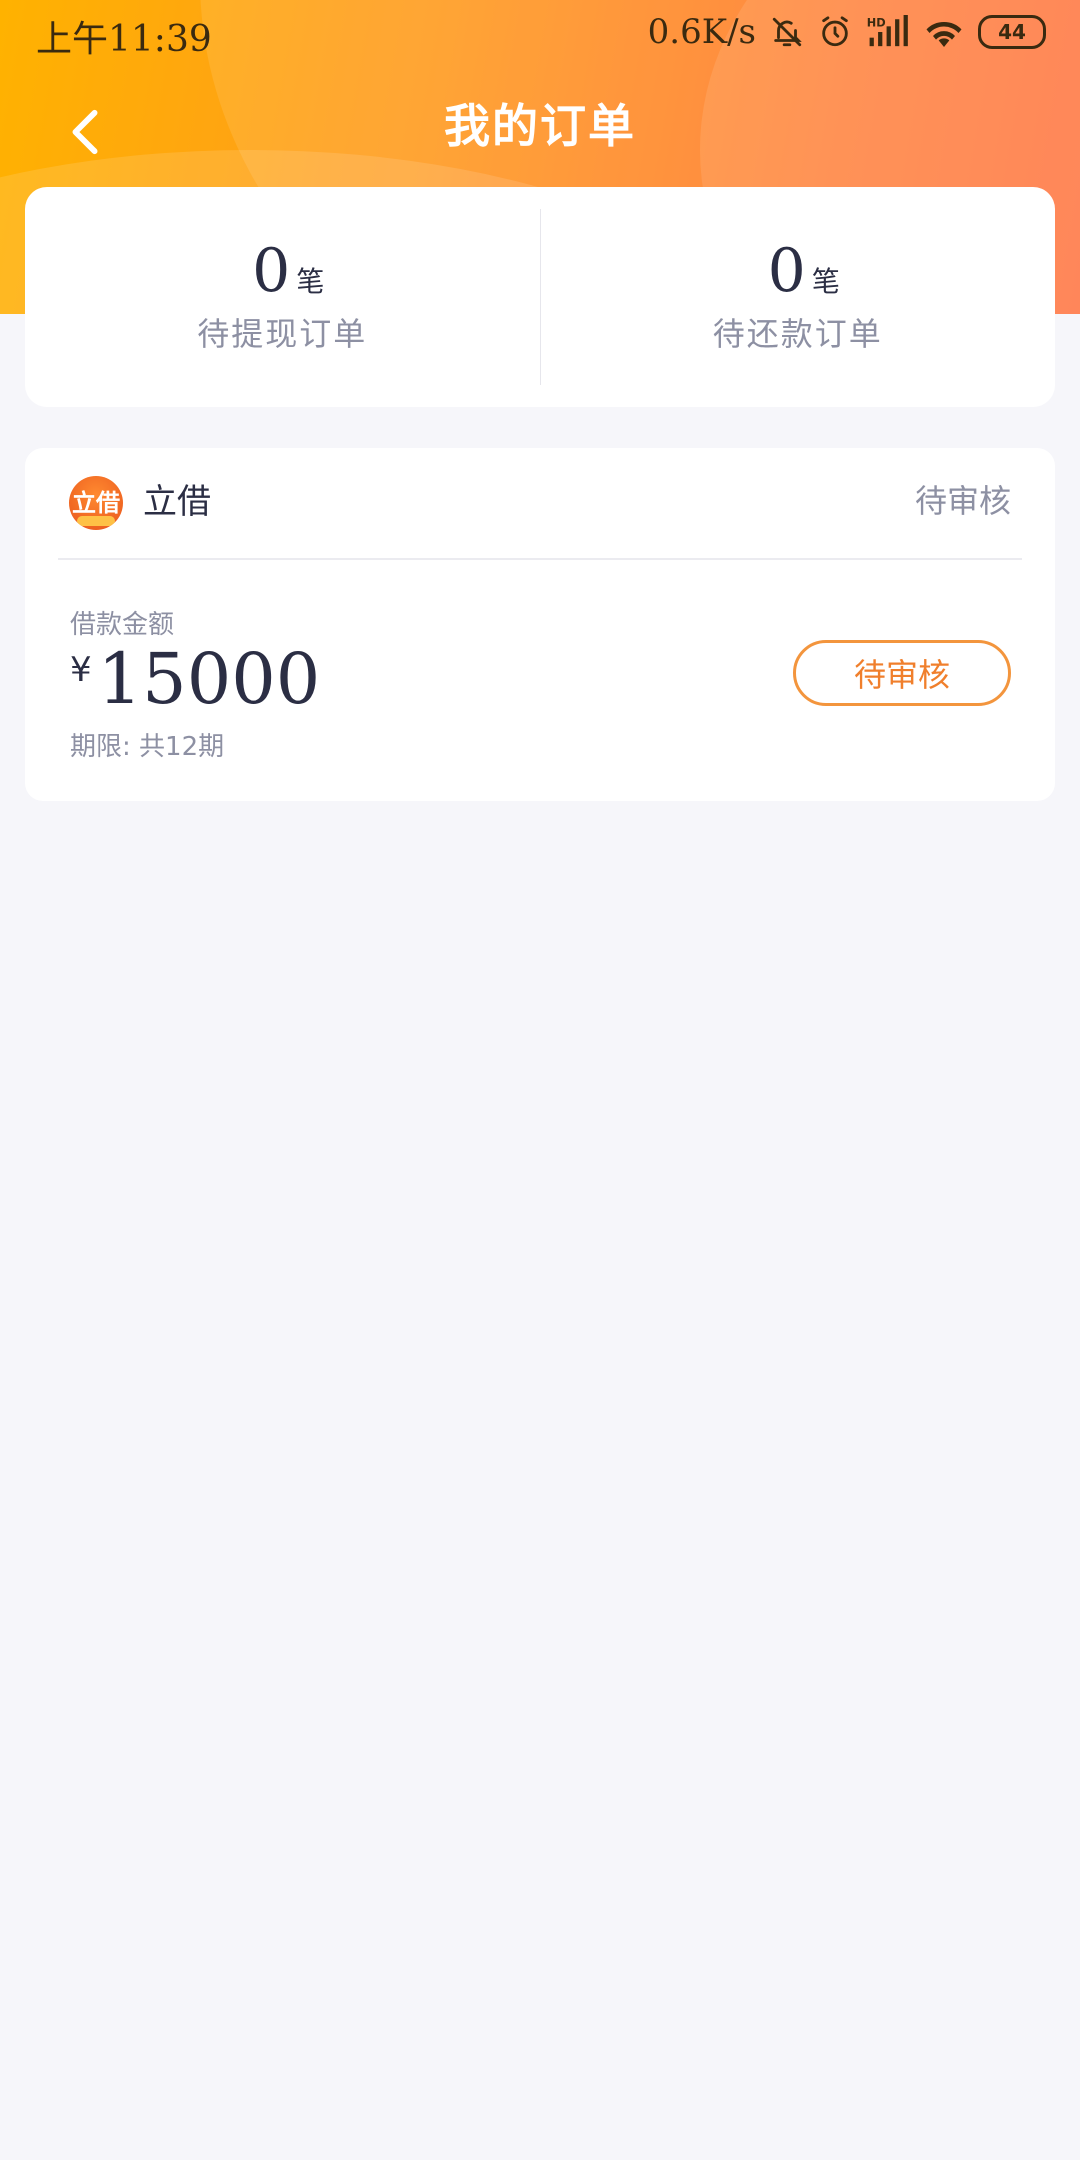 The width and height of the screenshot is (1080, 2160). I want to click on status-time: 上午11:39, so click(124, 39).